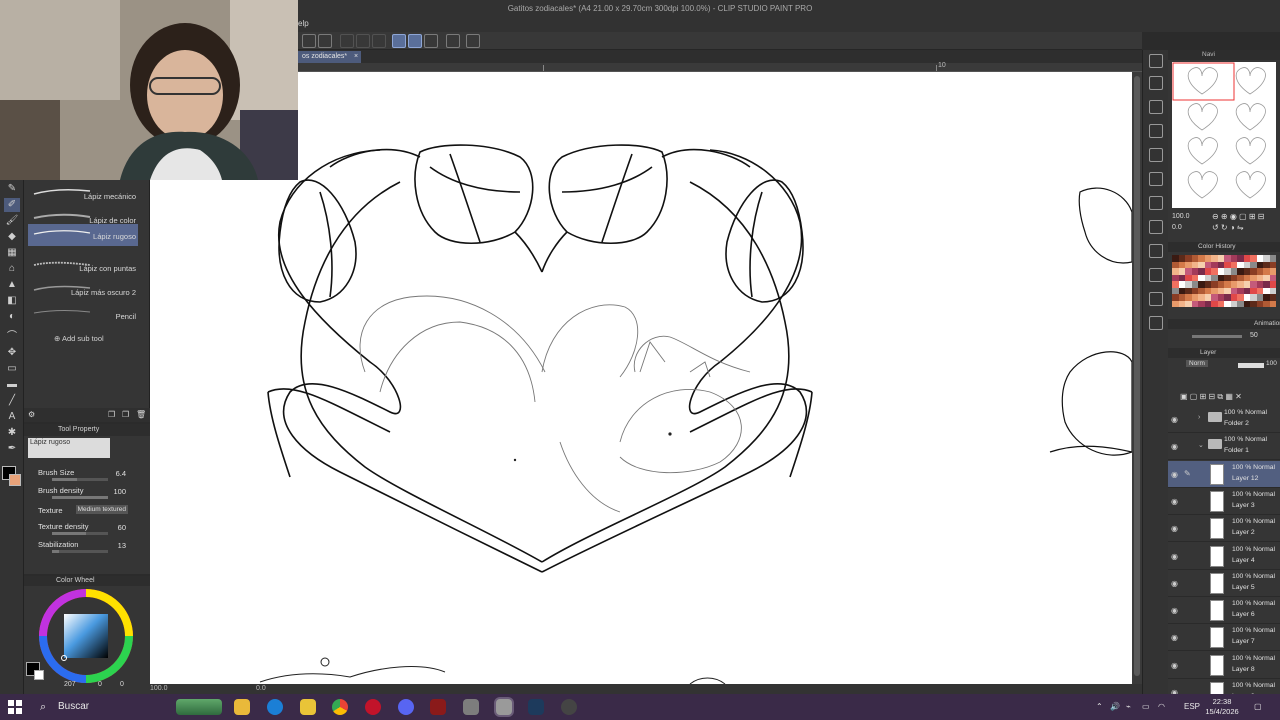 The image size is (1280, 720). Describe the element at coordinates (415, 41) in the screenshot. I see `snap-special-icon` at that location.